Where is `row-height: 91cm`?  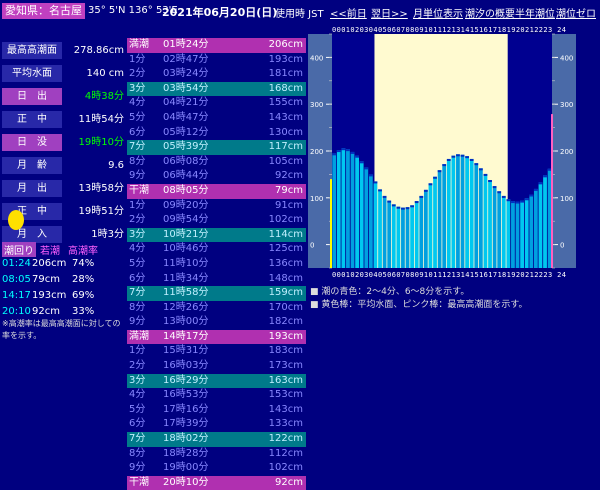
row-height: 91cm is located at coordinates (289, 205).